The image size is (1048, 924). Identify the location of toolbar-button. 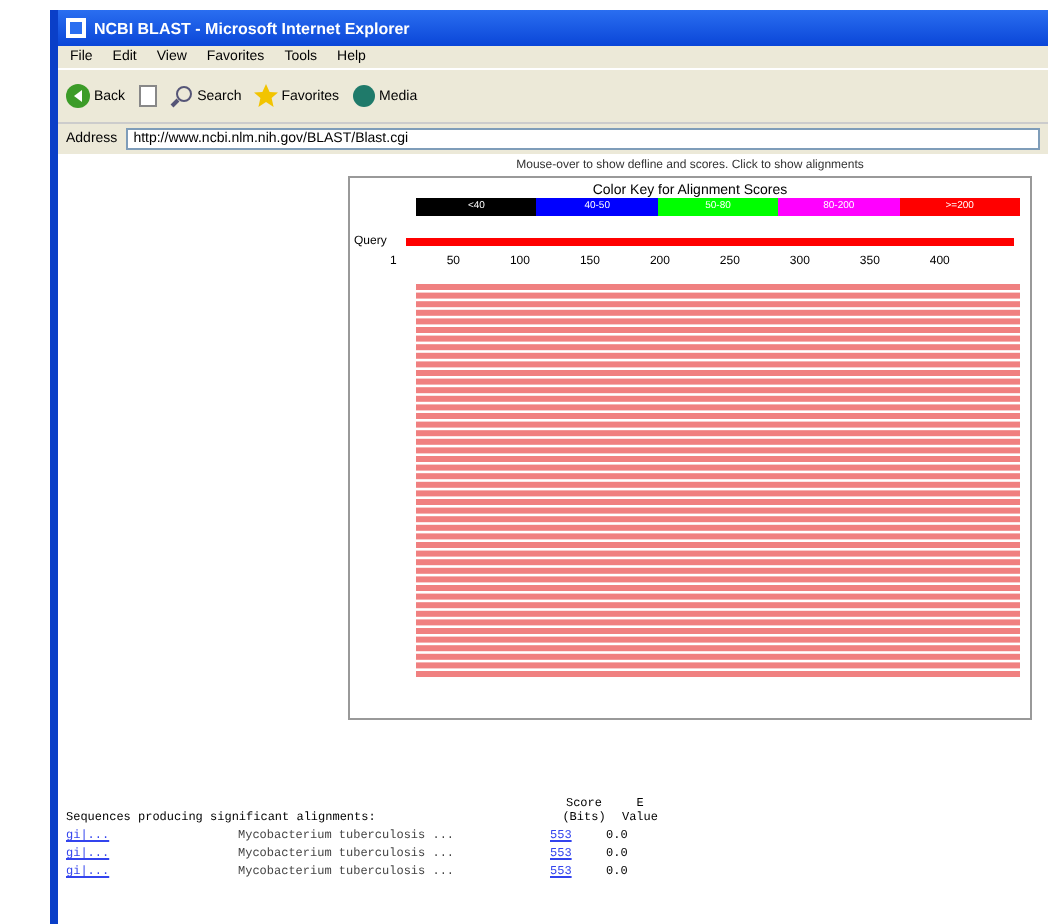
(147, 96).